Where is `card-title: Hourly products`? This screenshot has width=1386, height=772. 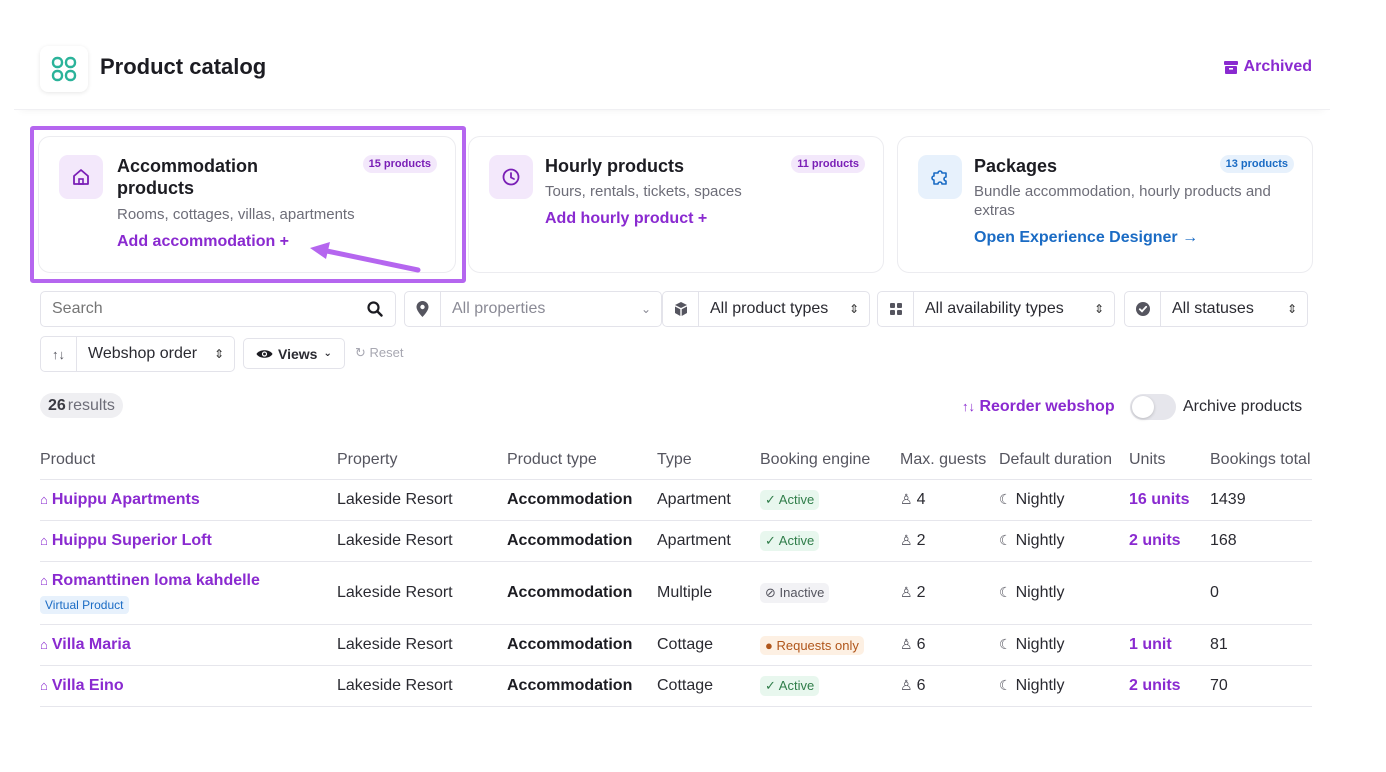
card-title: Hourly products is located at coordinates (615, 166).